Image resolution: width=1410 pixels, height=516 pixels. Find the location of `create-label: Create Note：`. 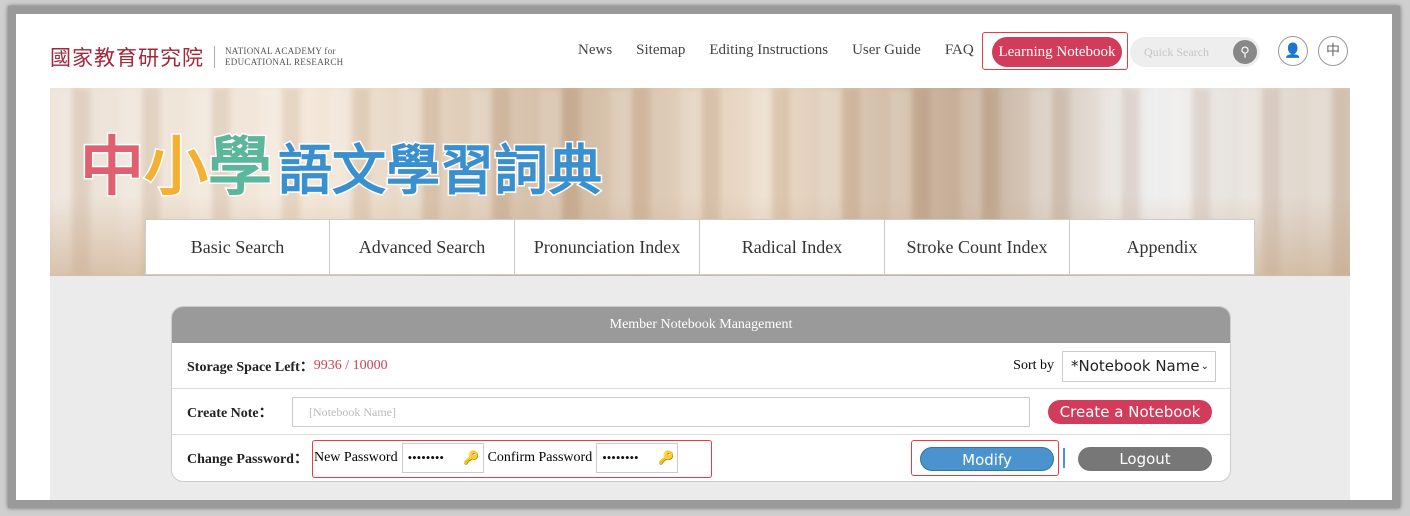

create-label: Create Note： is located at coordinates (230, 413).